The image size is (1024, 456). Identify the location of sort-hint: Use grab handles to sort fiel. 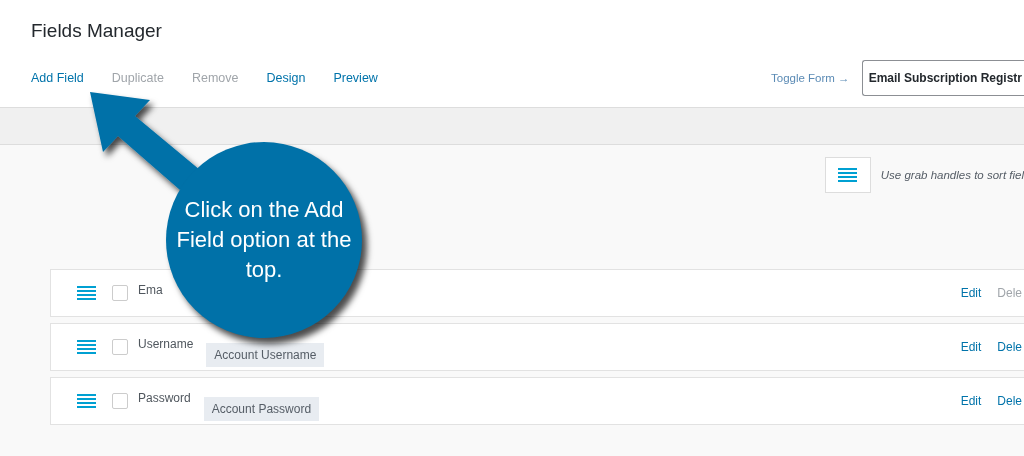
(952, 175).